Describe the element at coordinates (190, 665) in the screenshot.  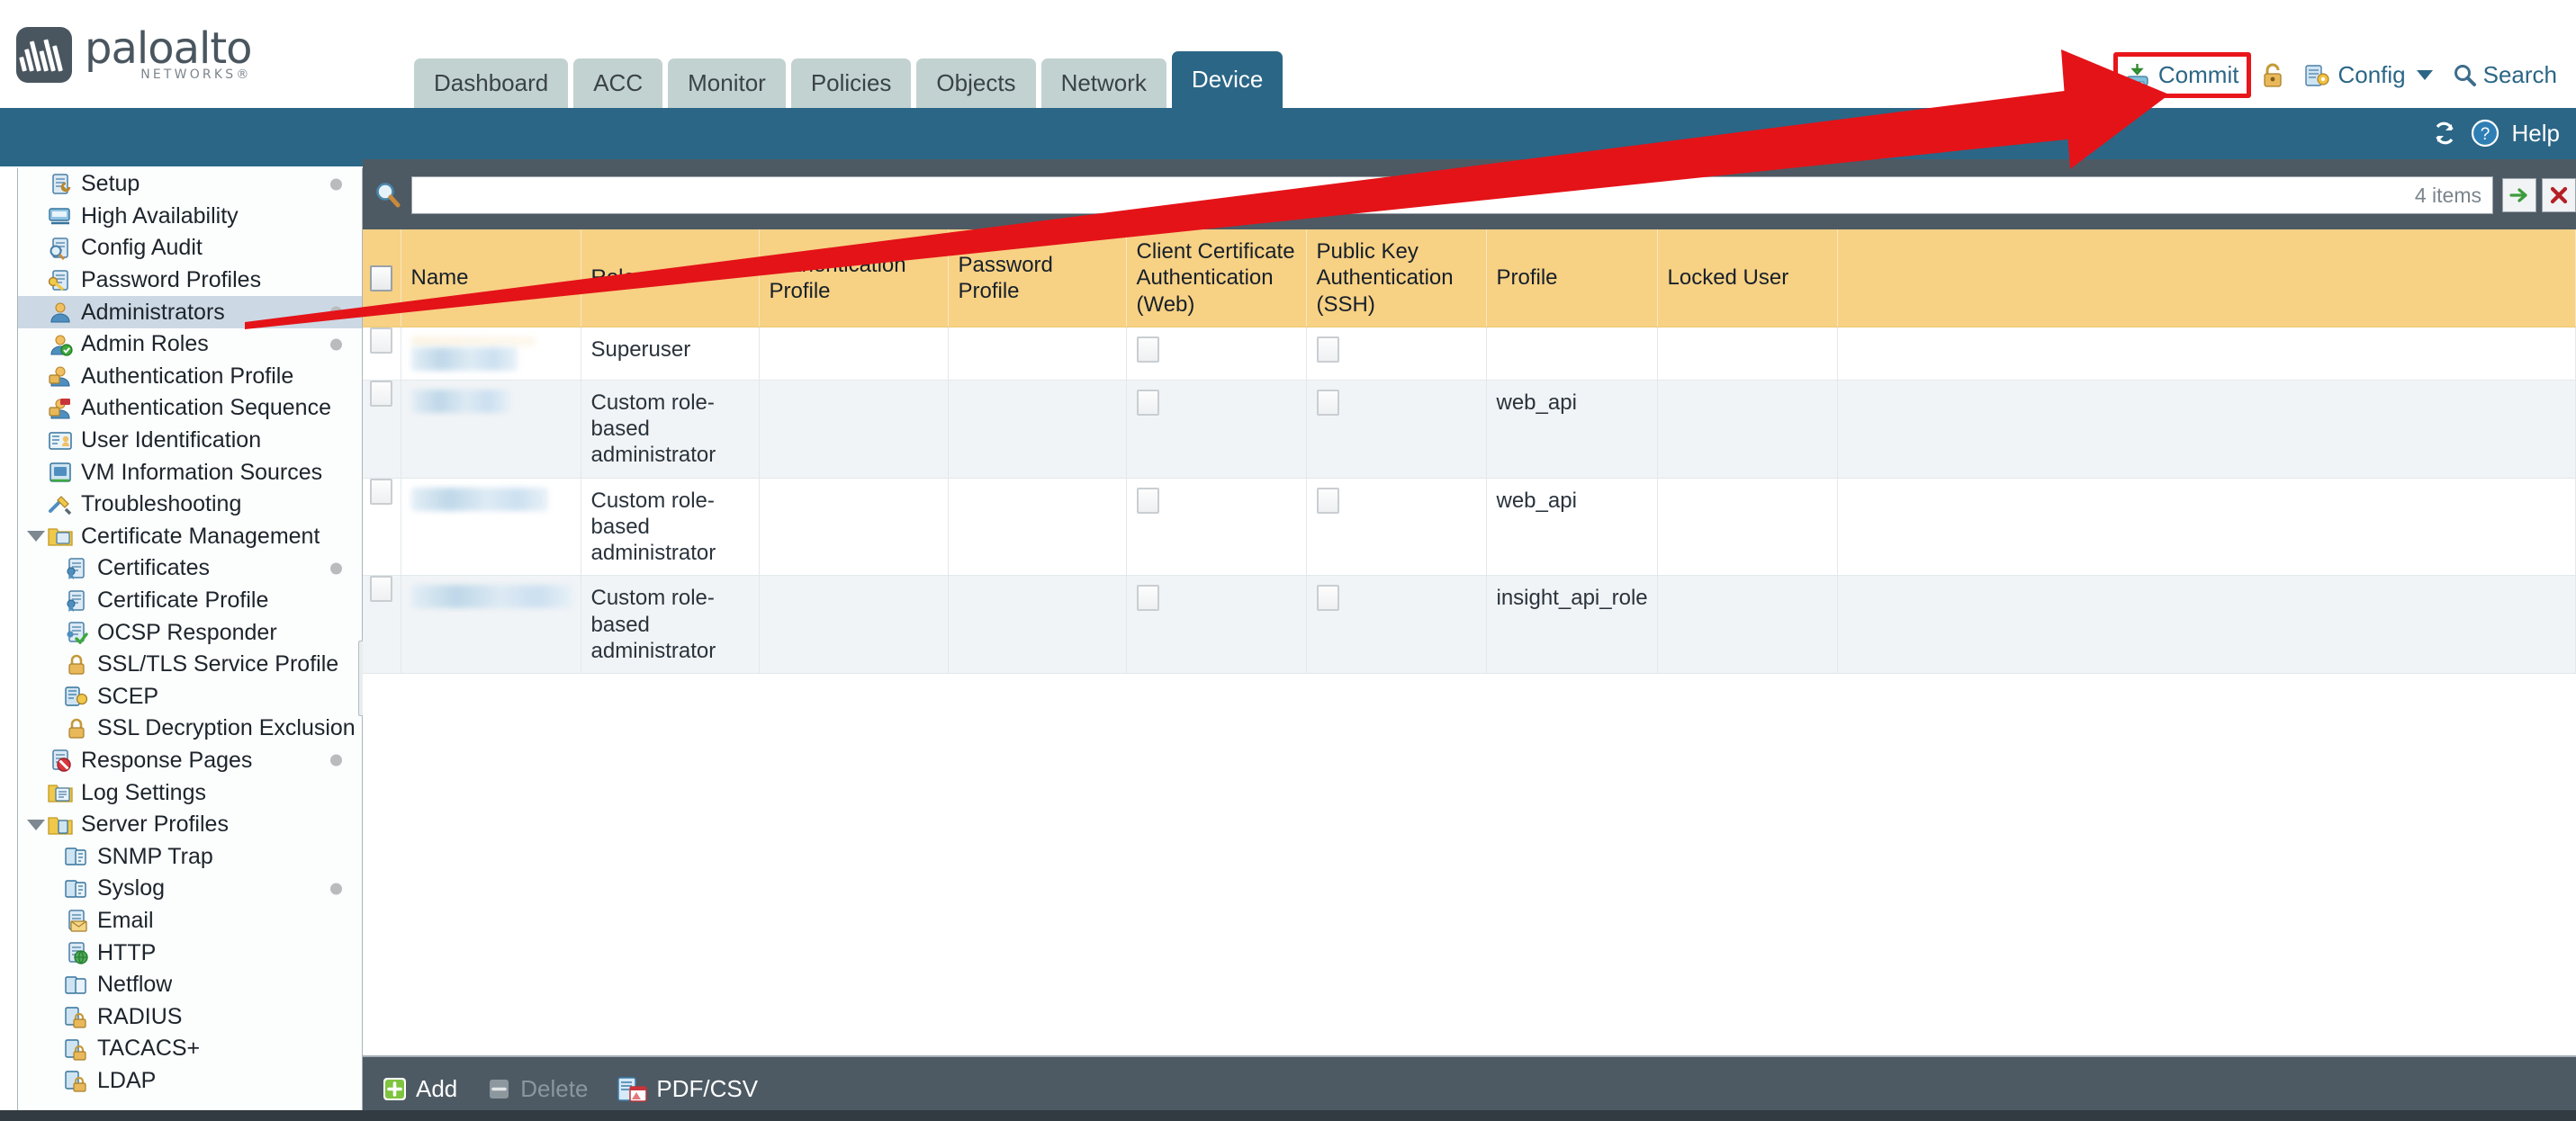
I see `sidebar-item-ssl-tls-service-profile: SSL/TLS Service Profile` at that location.